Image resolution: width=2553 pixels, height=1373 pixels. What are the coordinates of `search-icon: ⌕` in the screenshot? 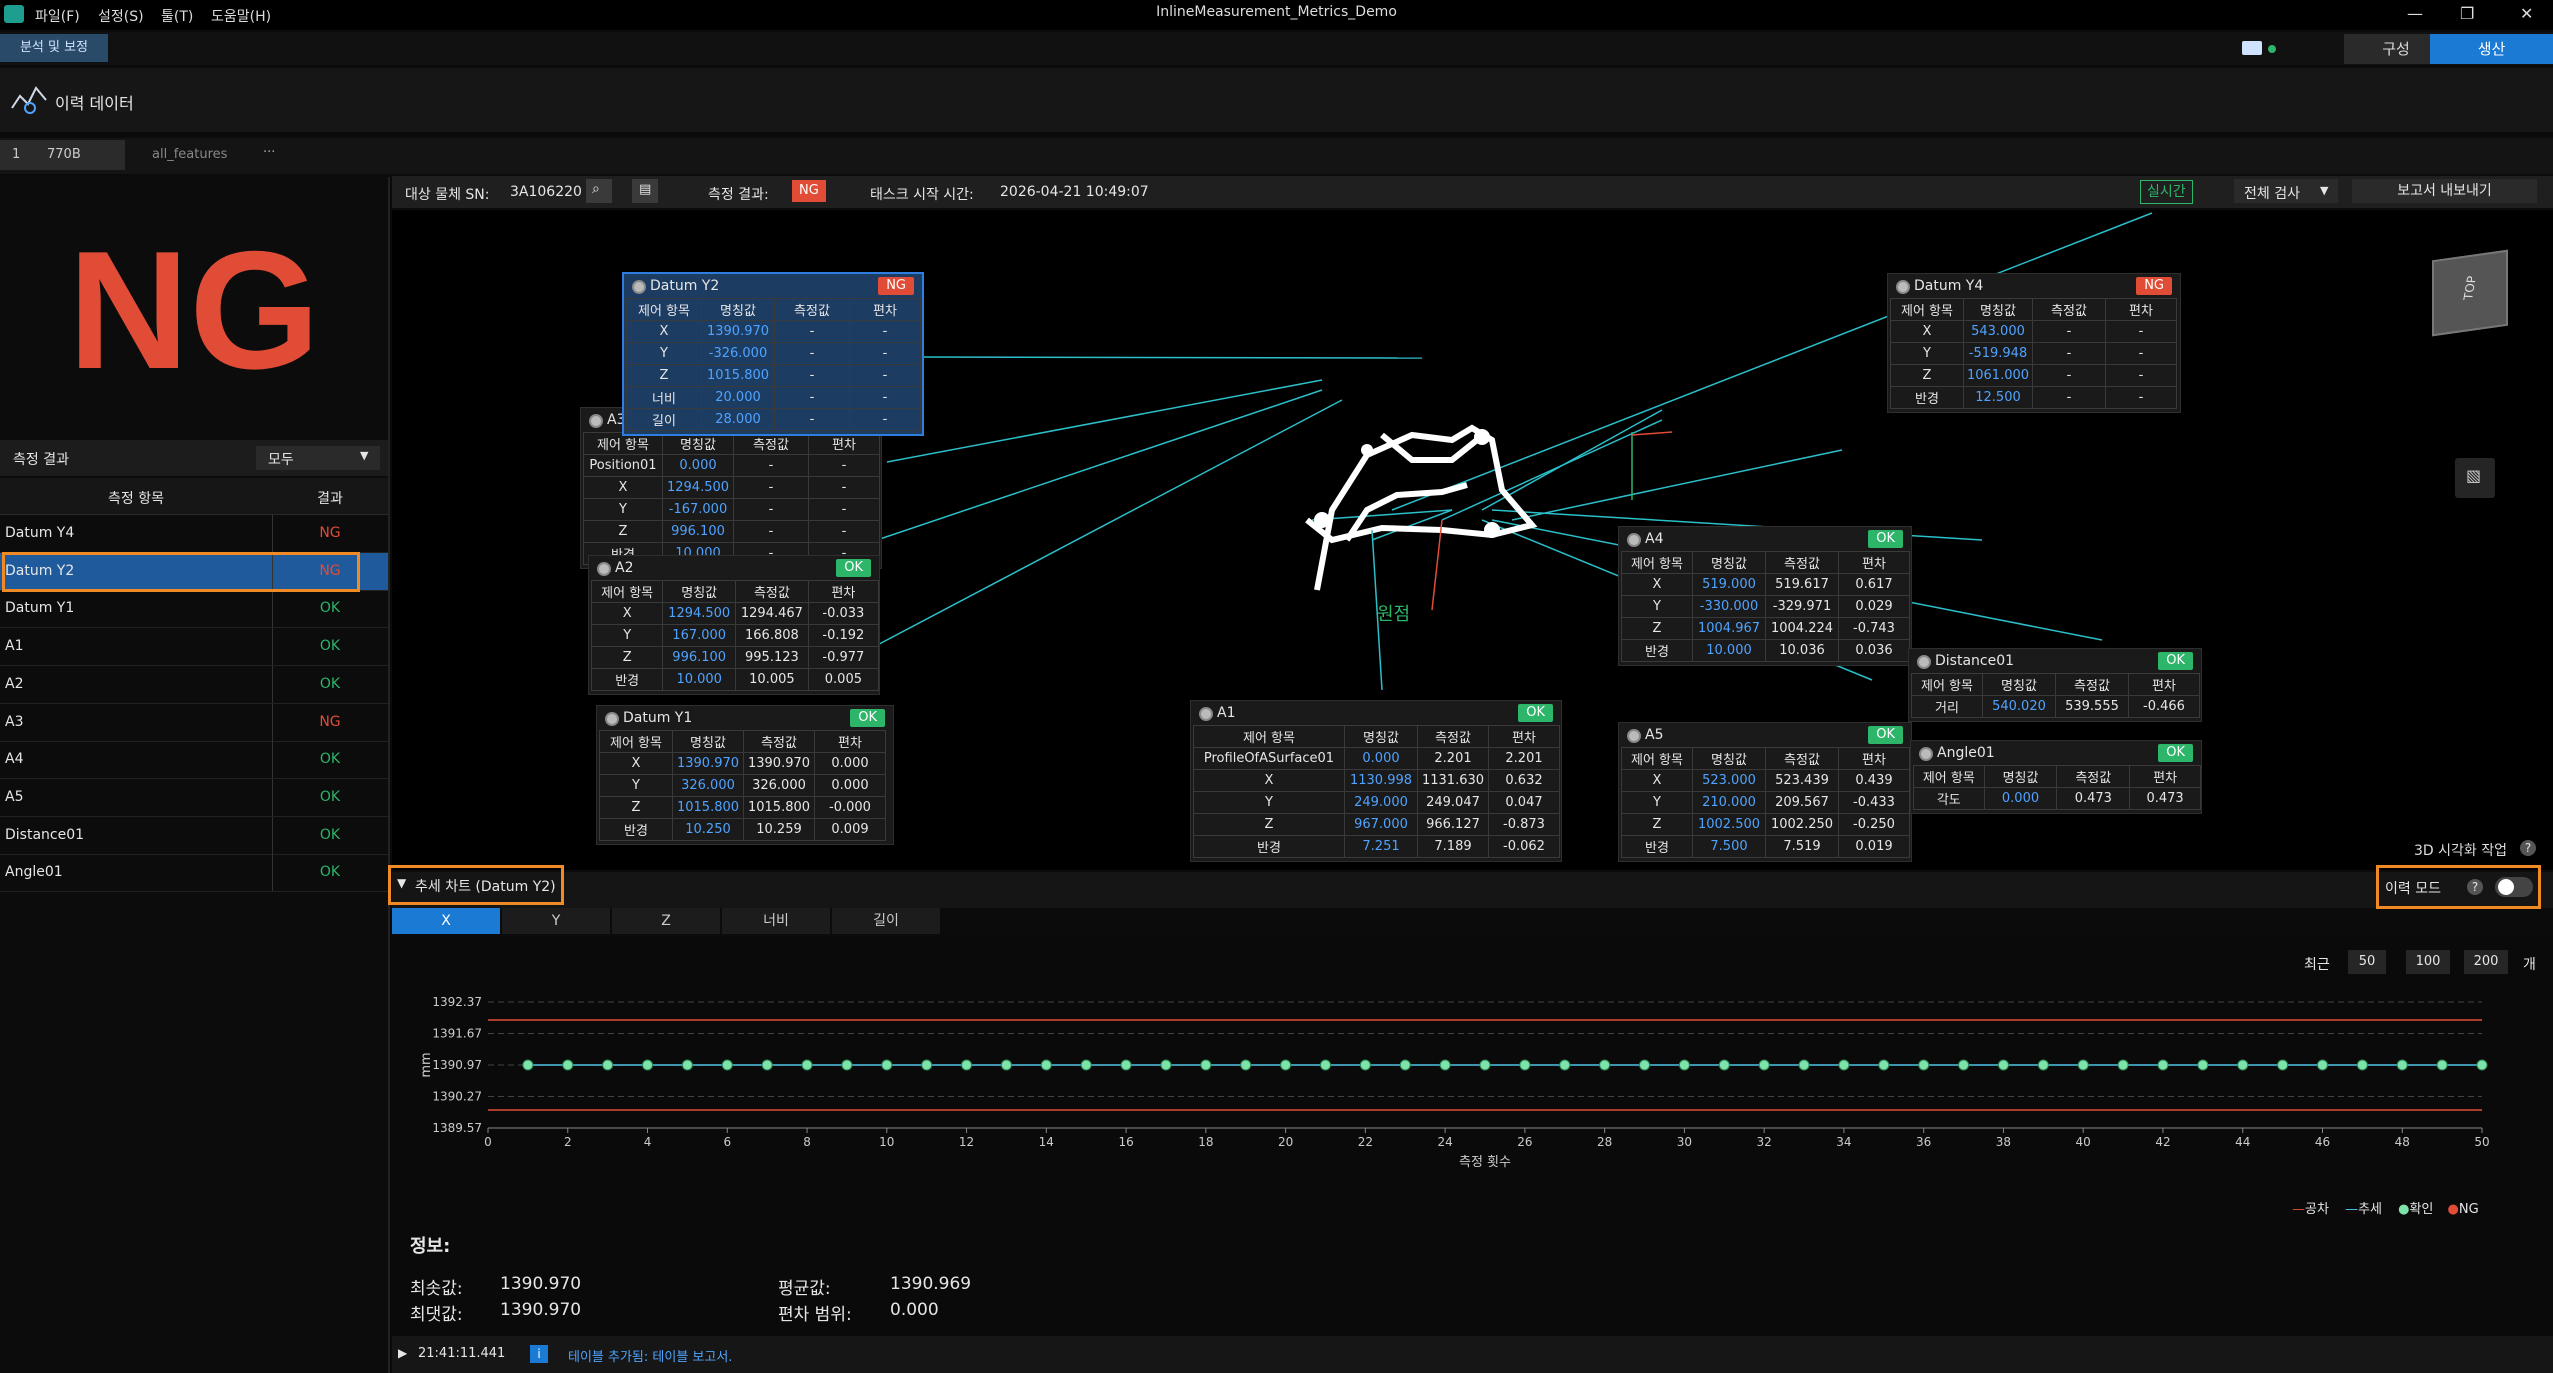 It's located at (599, 191).